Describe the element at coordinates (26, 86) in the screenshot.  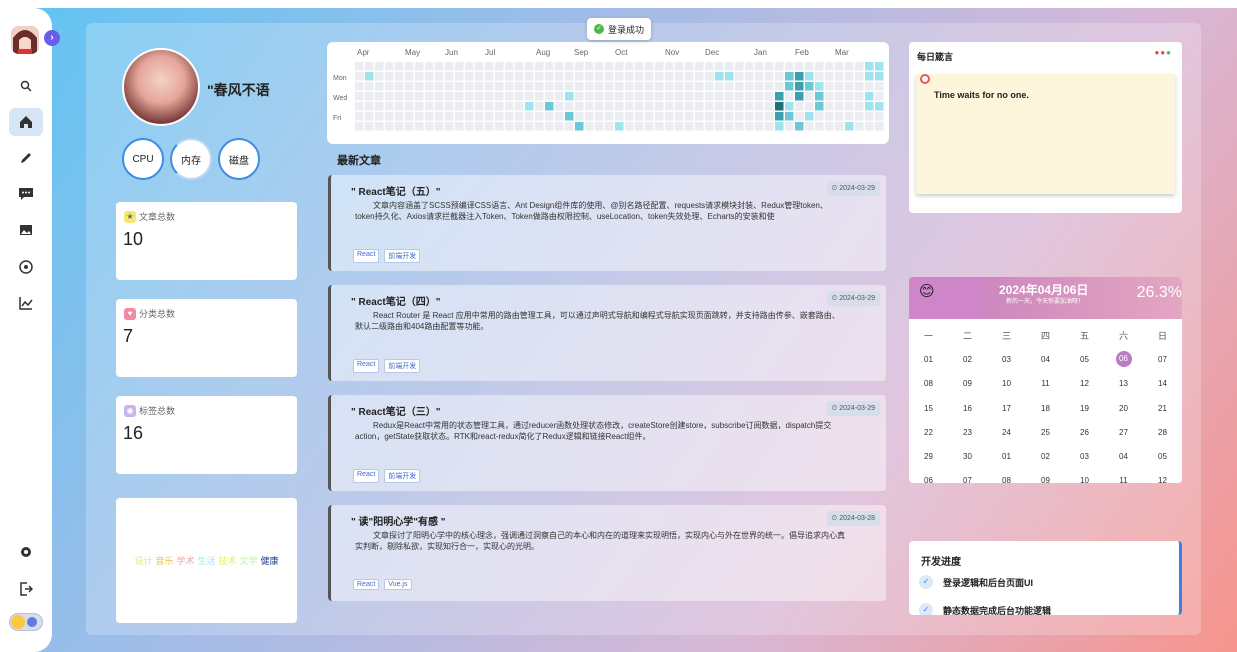
I see `search-icon` at that location.